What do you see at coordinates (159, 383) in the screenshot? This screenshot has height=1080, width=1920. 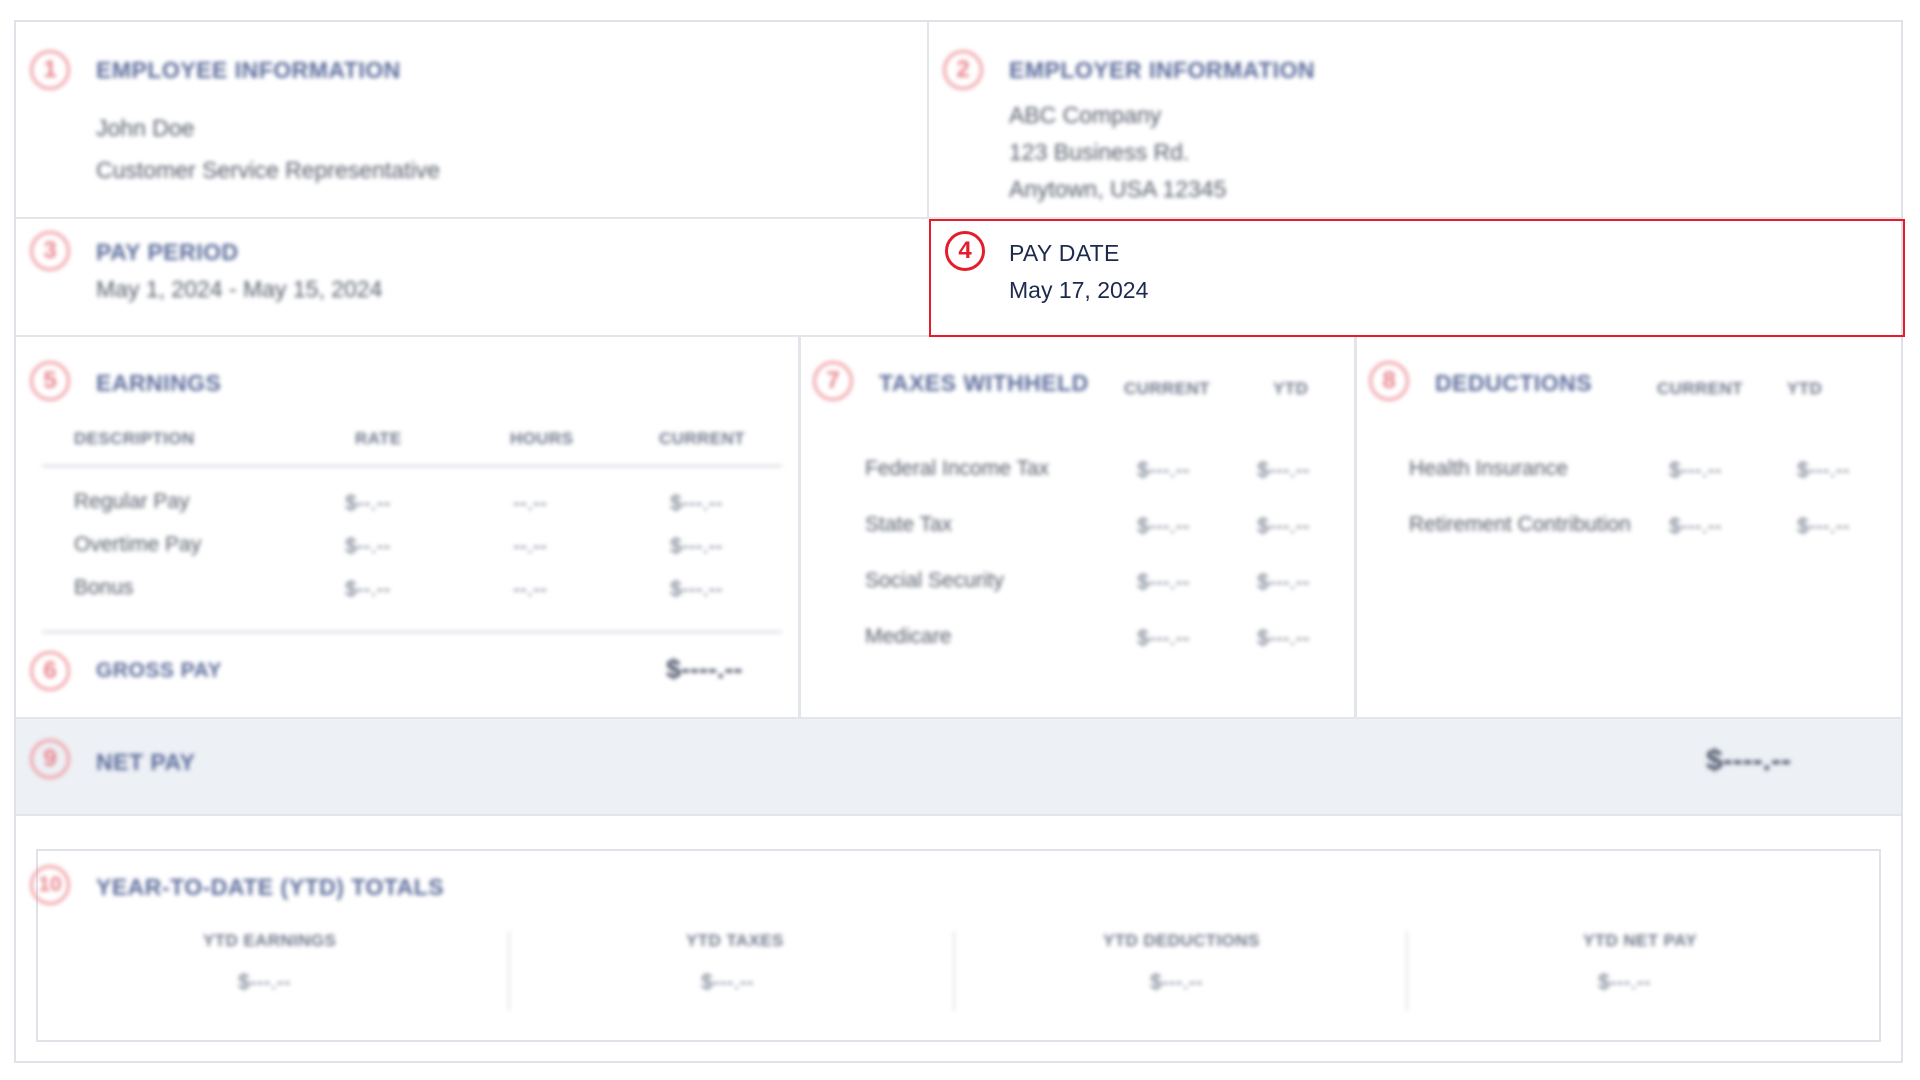 I see `section-title: EARNINGS` at bounding box center [159, 383].